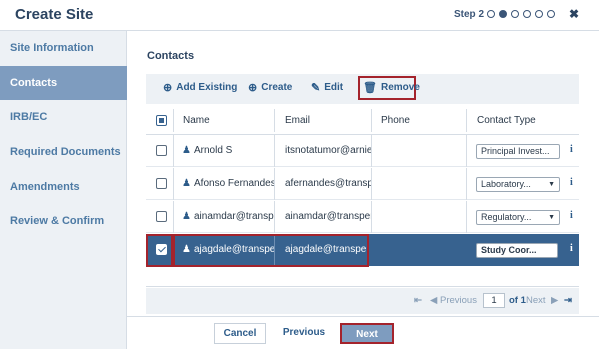 This screenshot has height=349, width=599. I want to click on last-page-icon: ⇥, so click(568, 300).